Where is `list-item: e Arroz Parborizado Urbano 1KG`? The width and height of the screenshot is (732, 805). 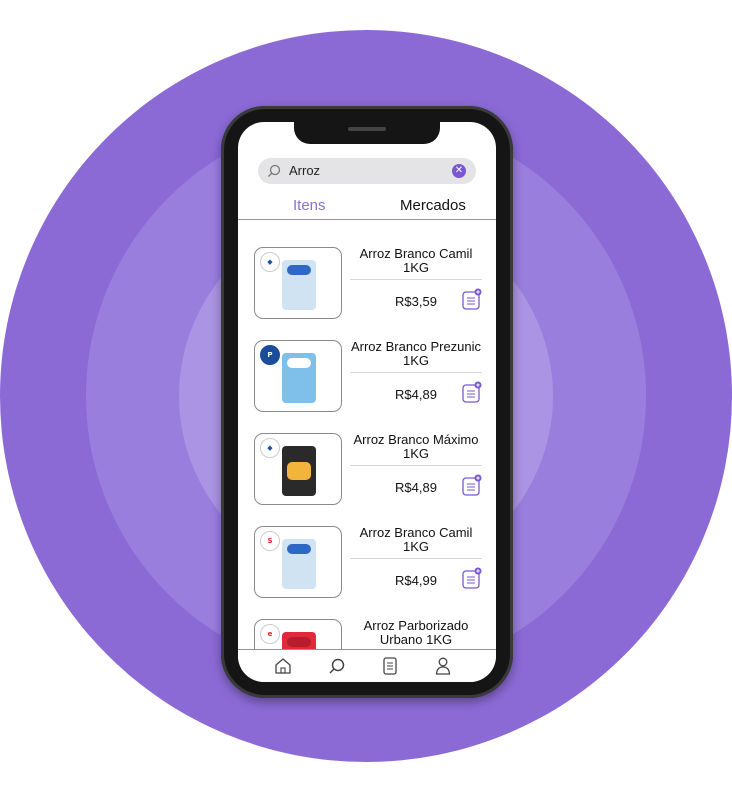 list-item: e Arroz Parborizado Urbano 1KG is located at coordinates (367, 621).